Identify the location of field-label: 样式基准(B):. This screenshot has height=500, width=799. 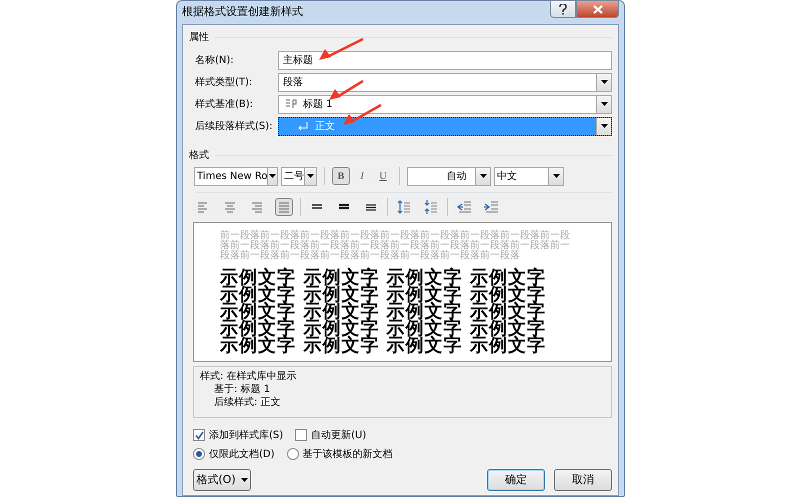
(224, 105).